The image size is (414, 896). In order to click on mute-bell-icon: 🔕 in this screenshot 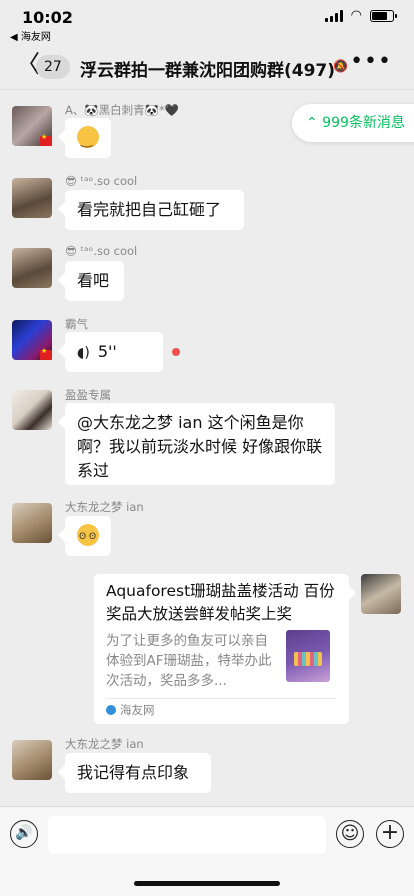, I will do `click(340, 66)`.